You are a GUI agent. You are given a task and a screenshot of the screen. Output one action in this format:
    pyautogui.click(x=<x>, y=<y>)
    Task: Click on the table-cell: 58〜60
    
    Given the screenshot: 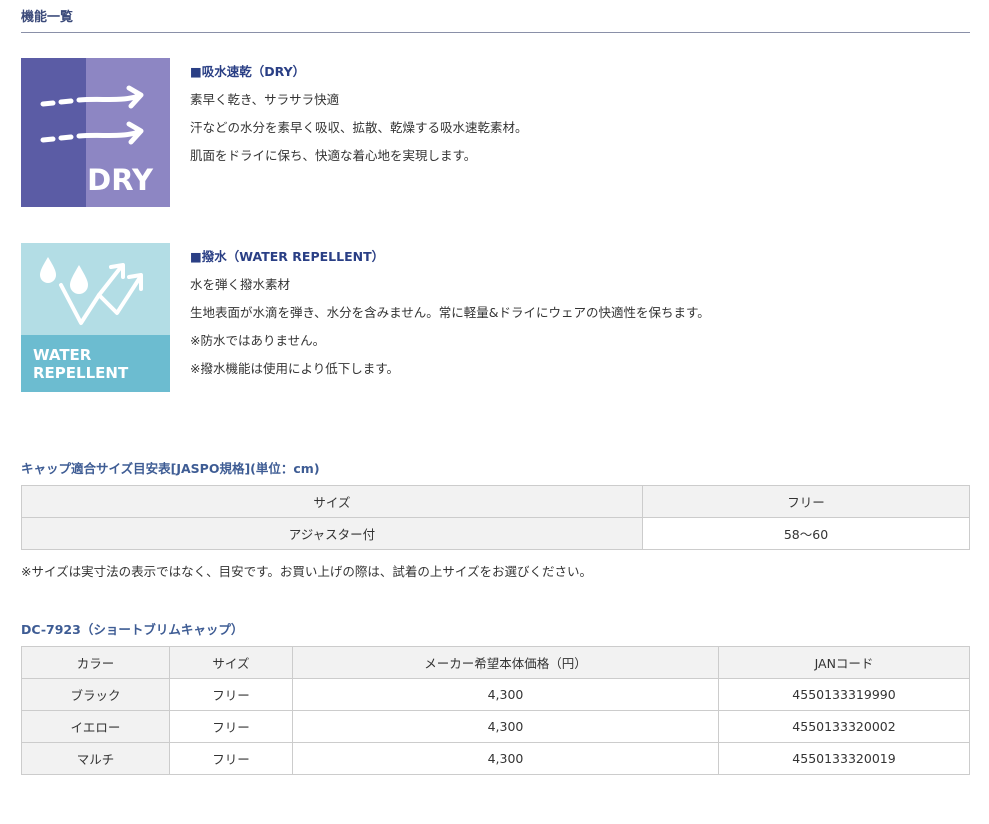 What is the action you would take?
    pyautogui.click(x=806, y=533)
    